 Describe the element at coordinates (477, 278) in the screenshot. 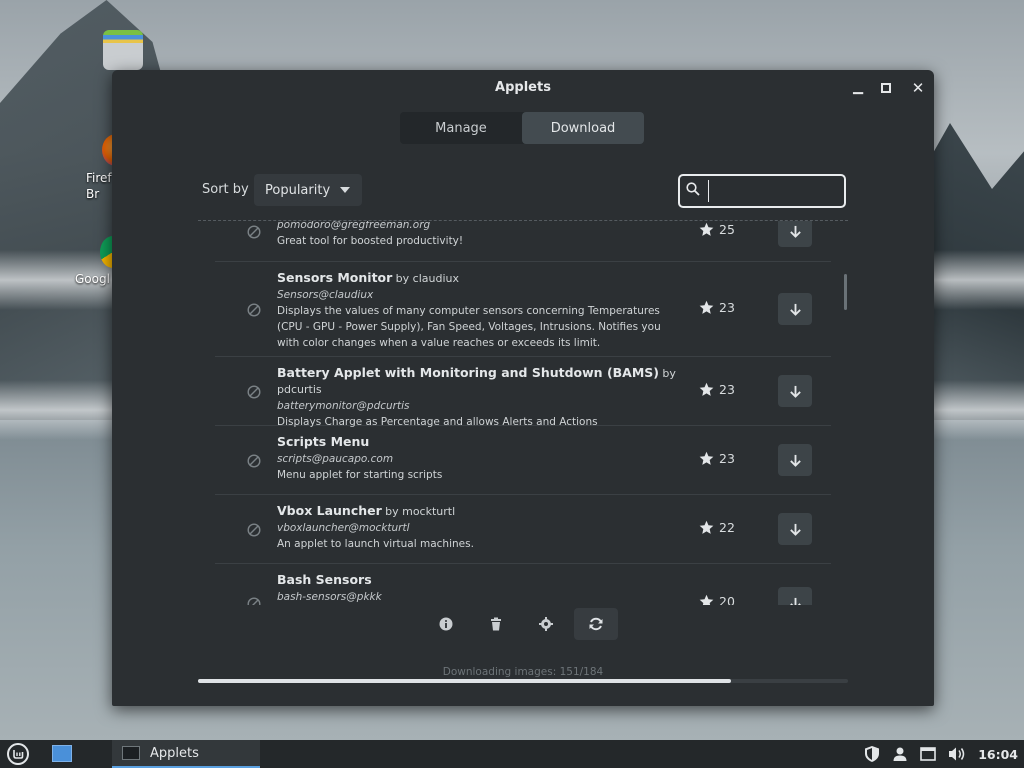

I see `applet-title-line: Sensors Monitor by claudiux` at that location.